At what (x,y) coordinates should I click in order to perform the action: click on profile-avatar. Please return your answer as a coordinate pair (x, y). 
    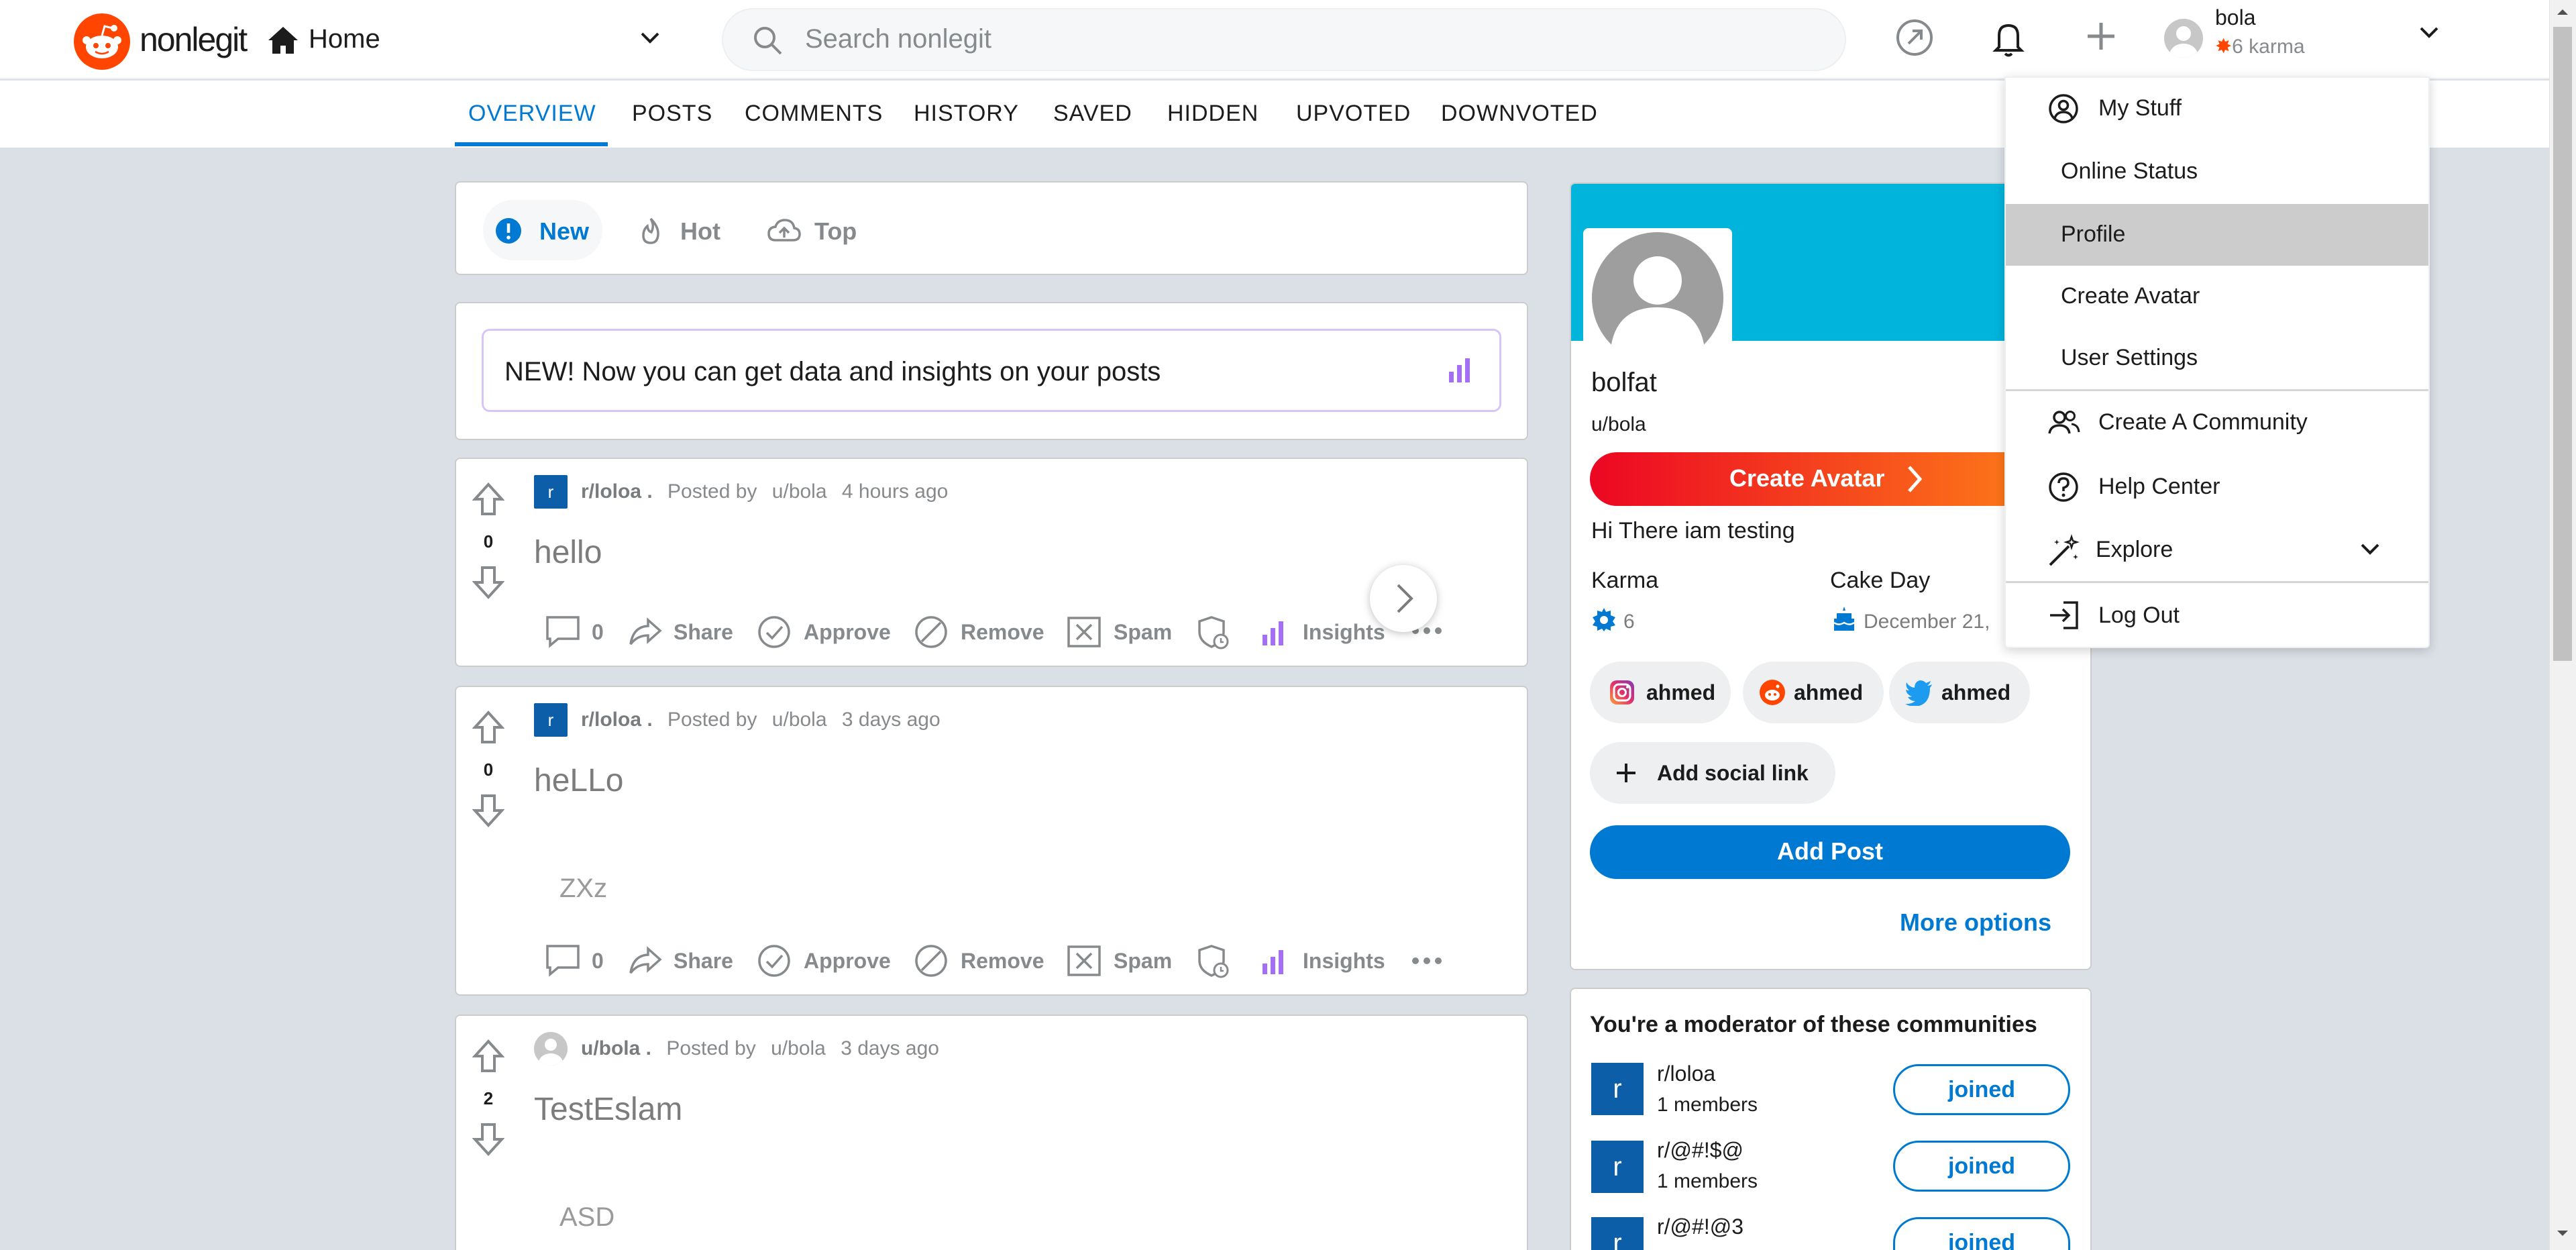
    Looking at the image, I should click on (1657, 292).